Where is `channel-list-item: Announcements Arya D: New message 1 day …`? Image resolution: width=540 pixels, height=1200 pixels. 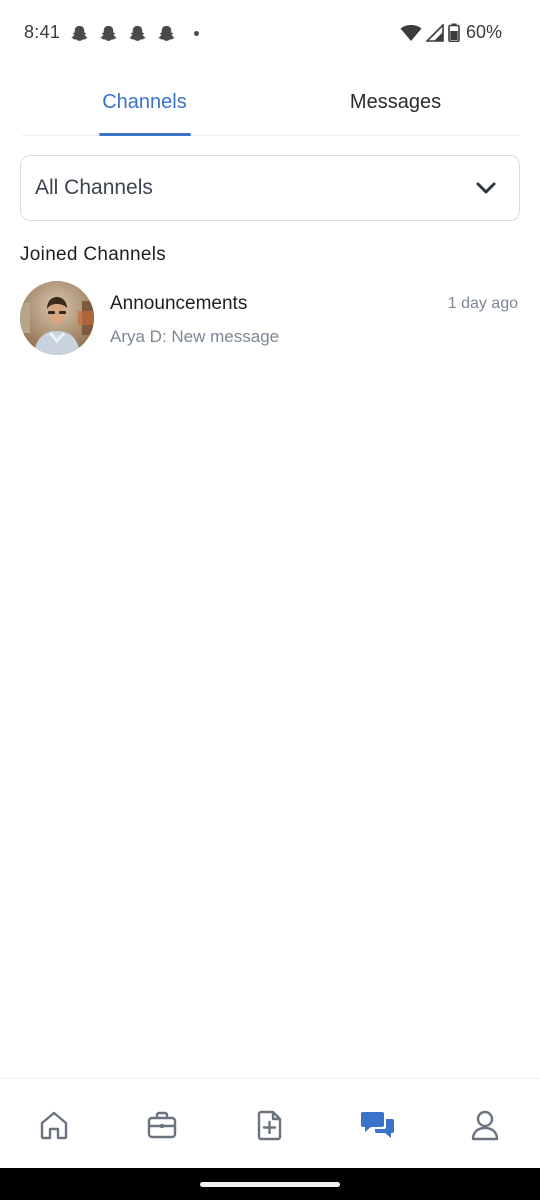
channel-list-item: Announcements Arya D: New message 1 day … is located at coordinates (270, 319).